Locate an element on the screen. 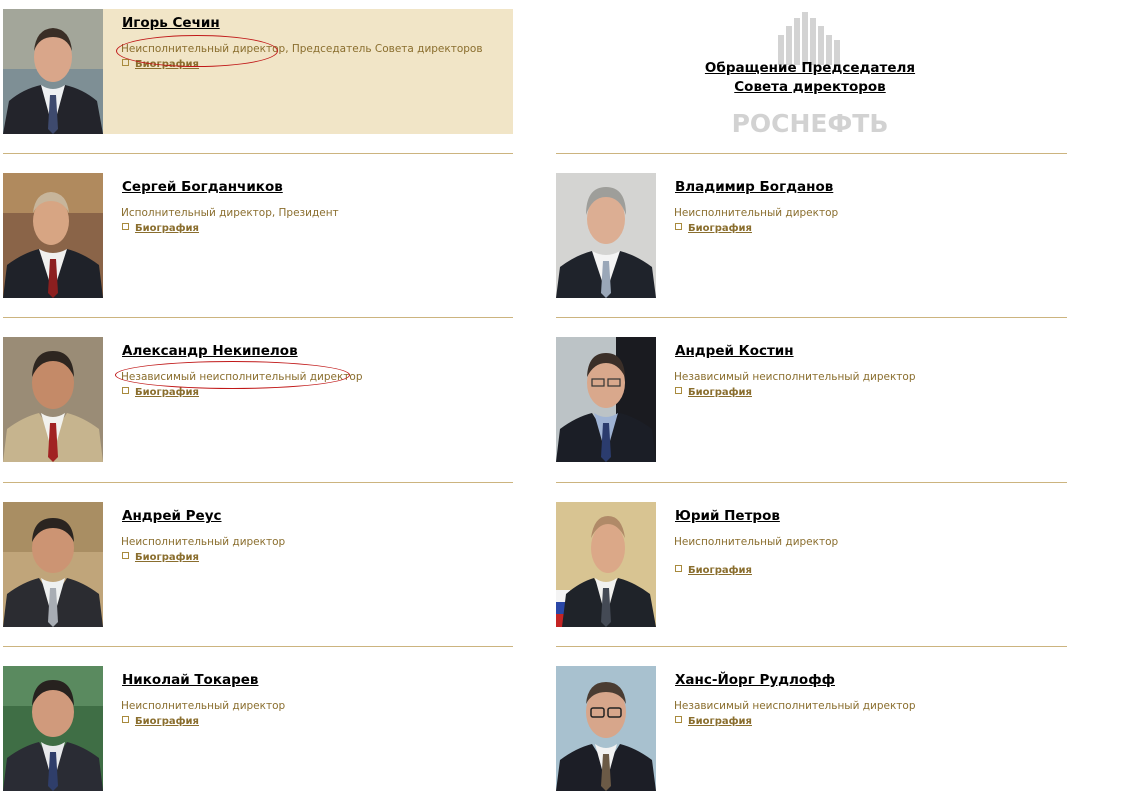 Image resolution: width=1133 pixels, height=802 pixels. director-name: Ханс-Йорг Рудлофф is located at coordinates (755, 680).